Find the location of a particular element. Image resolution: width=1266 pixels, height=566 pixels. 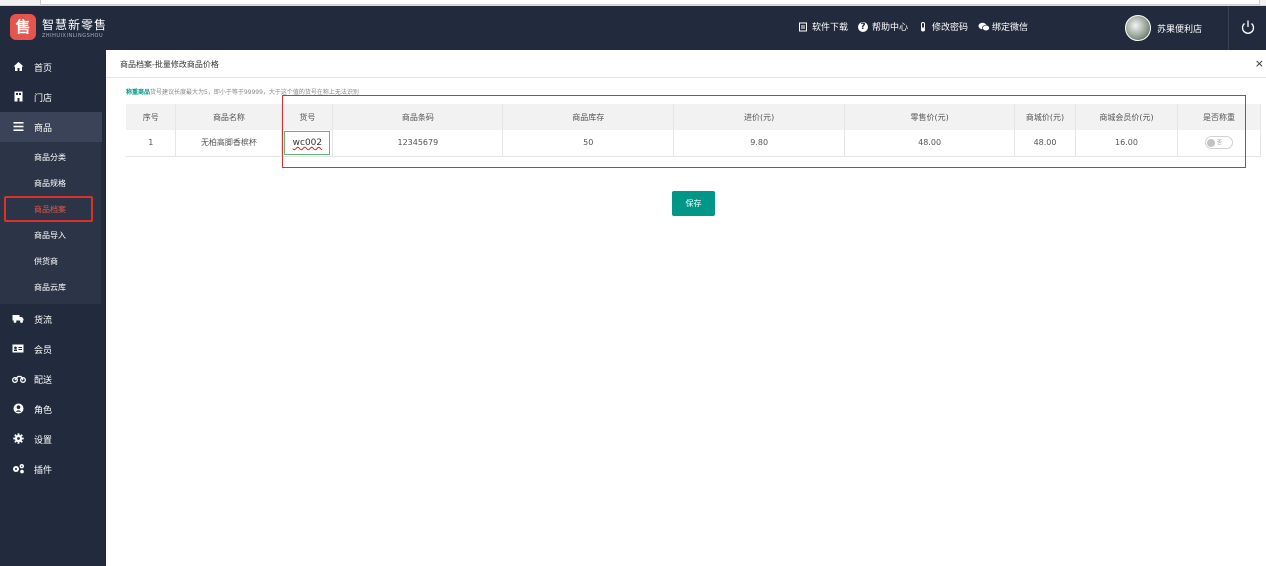

sidebar-item-label: 会员 is located at coordinates (43, 350).